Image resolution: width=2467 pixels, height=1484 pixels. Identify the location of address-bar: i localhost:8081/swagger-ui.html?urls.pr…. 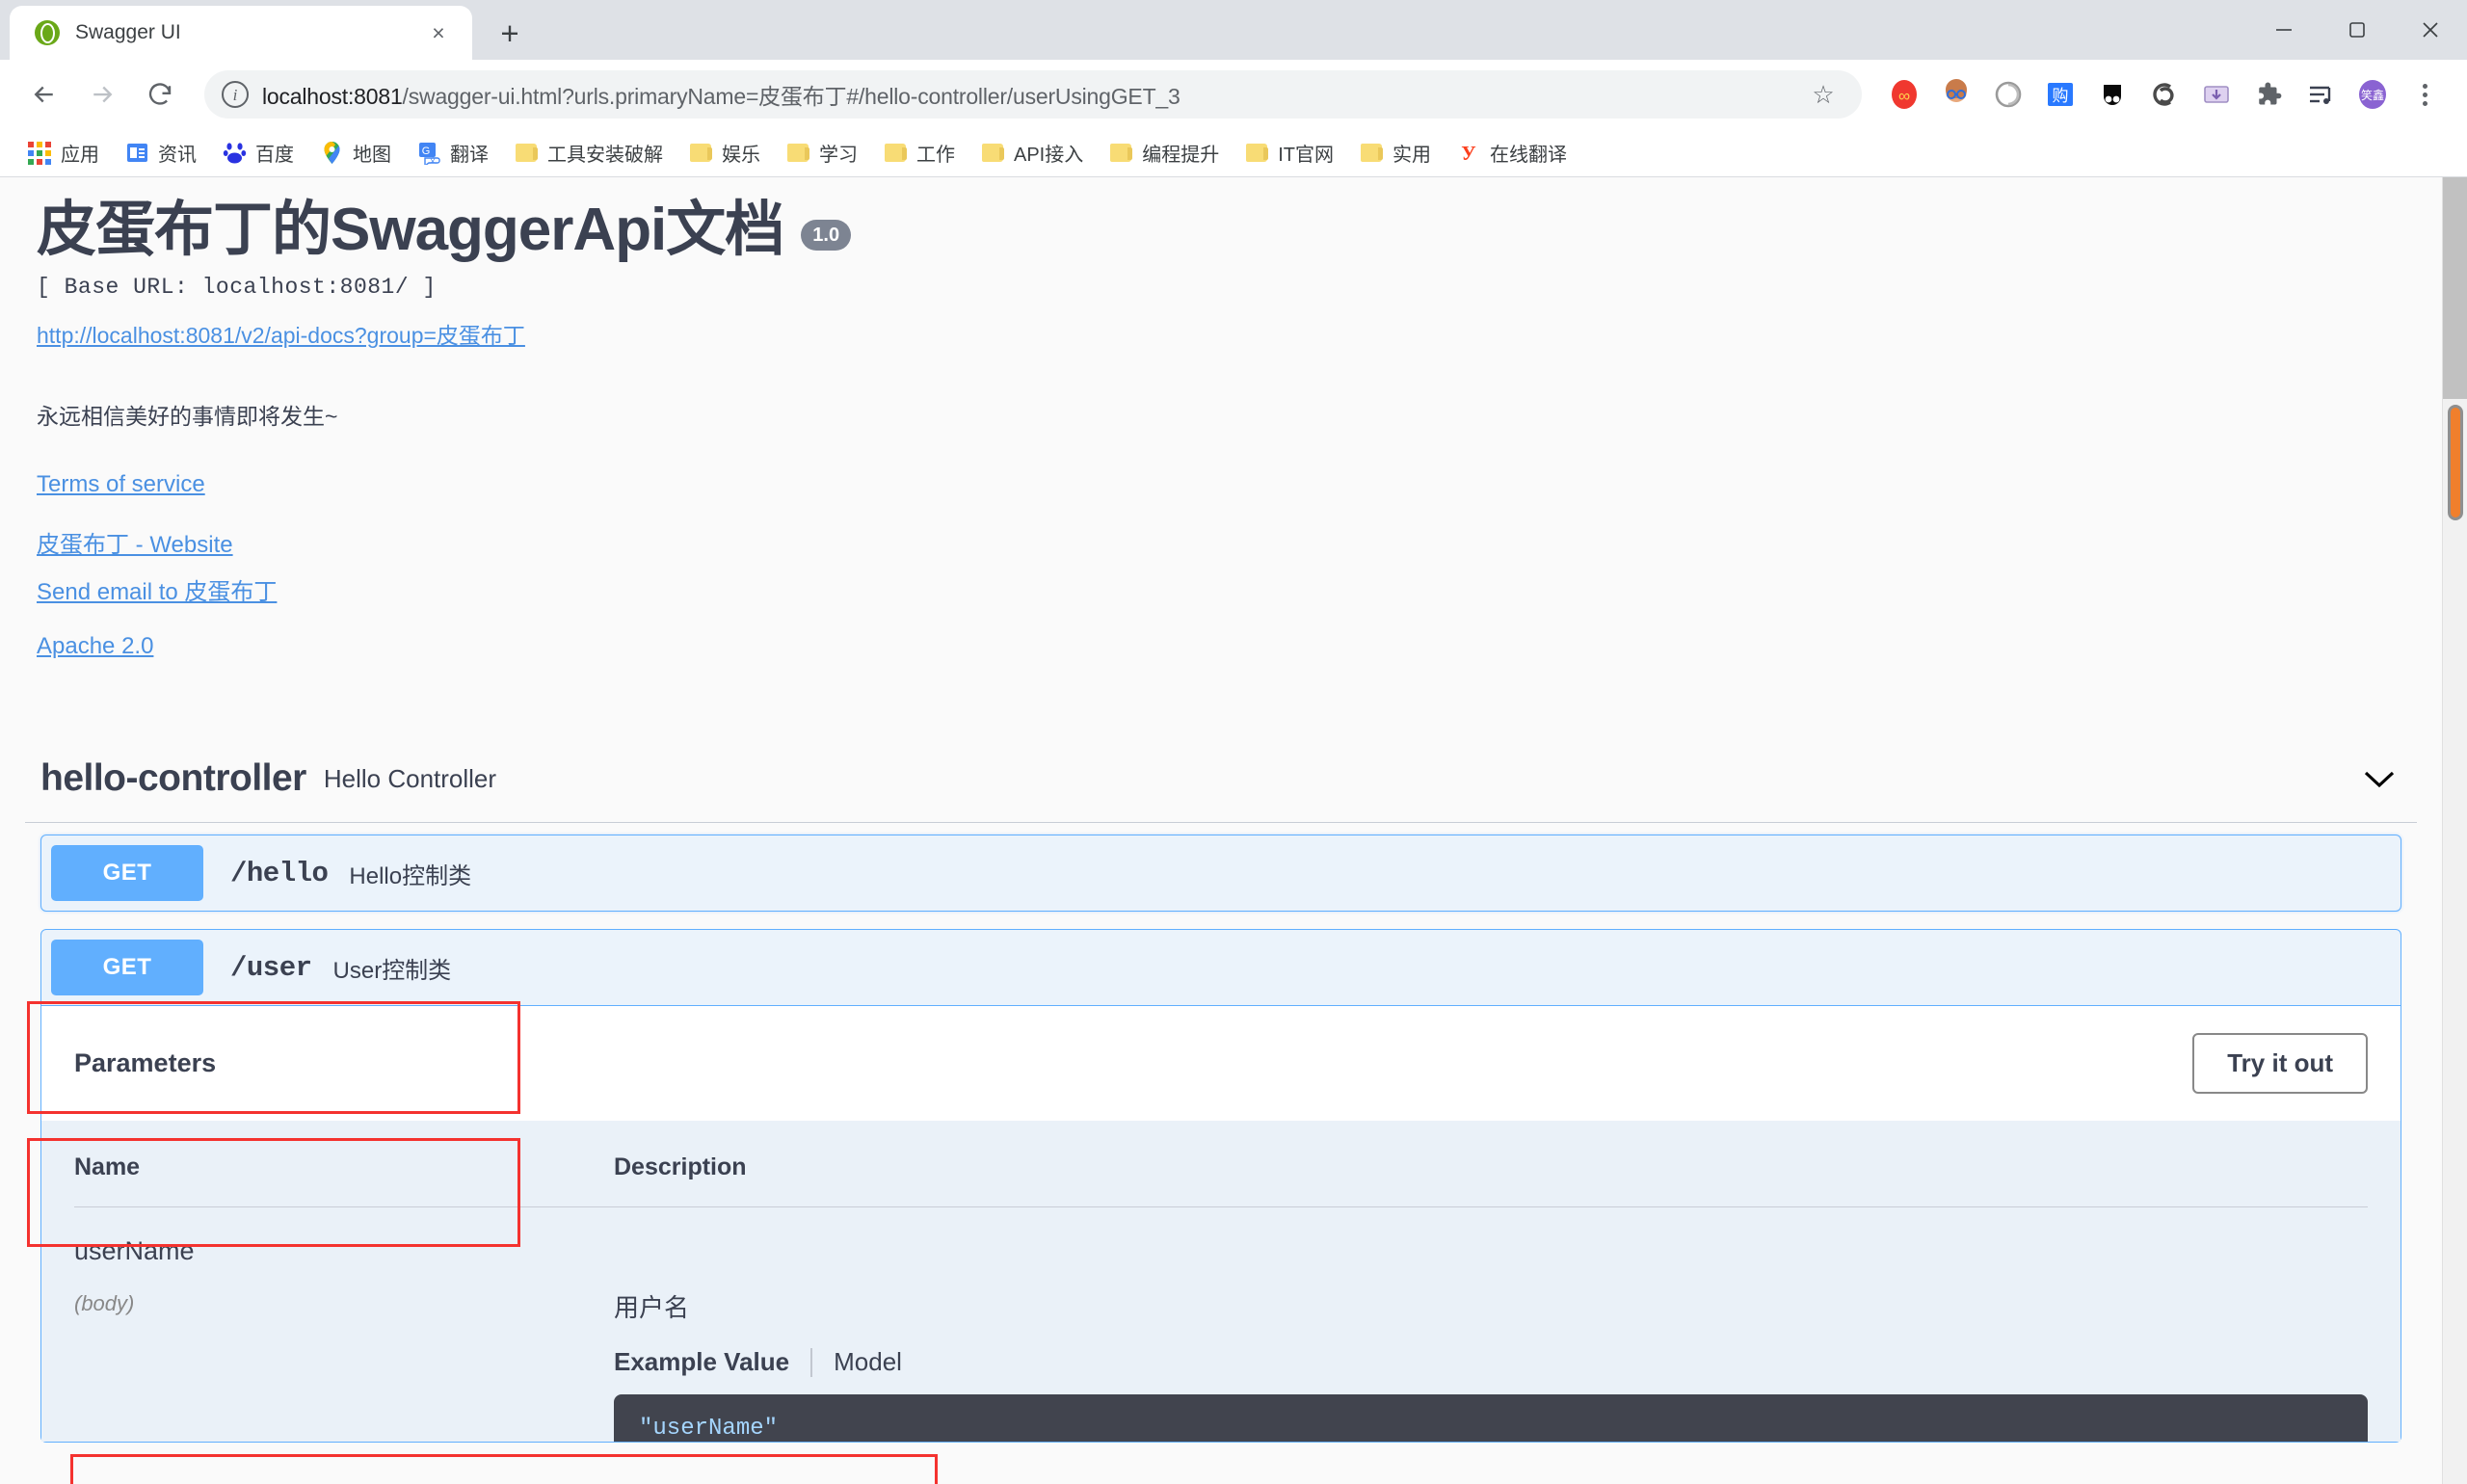
(1033, 94).